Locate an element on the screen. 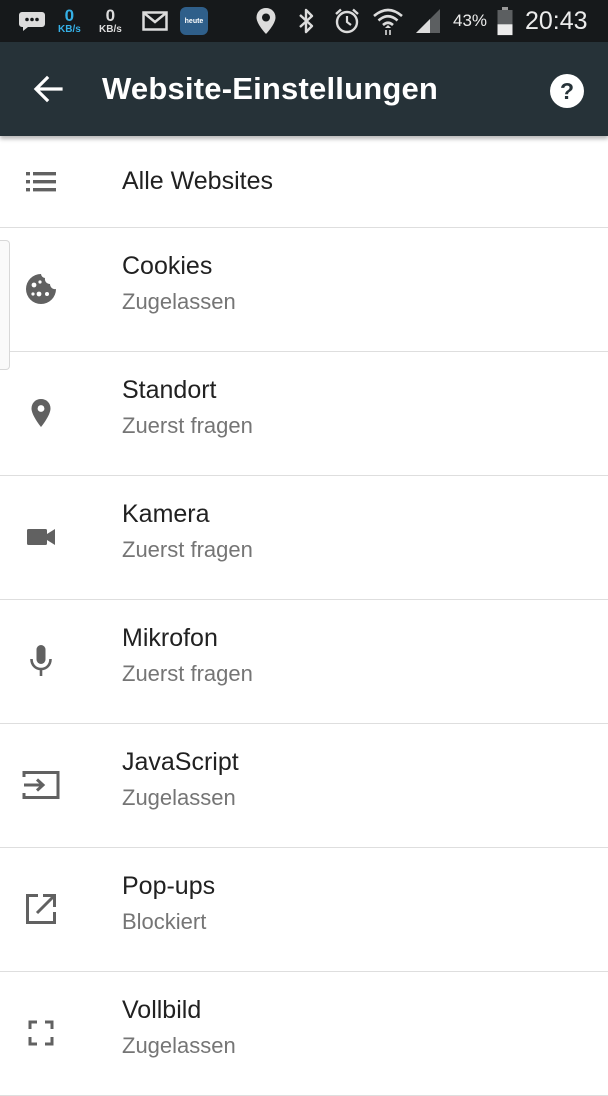 This screenshot has width=608, height=1096. heute-label: heute is located at coordinates (194, 21).